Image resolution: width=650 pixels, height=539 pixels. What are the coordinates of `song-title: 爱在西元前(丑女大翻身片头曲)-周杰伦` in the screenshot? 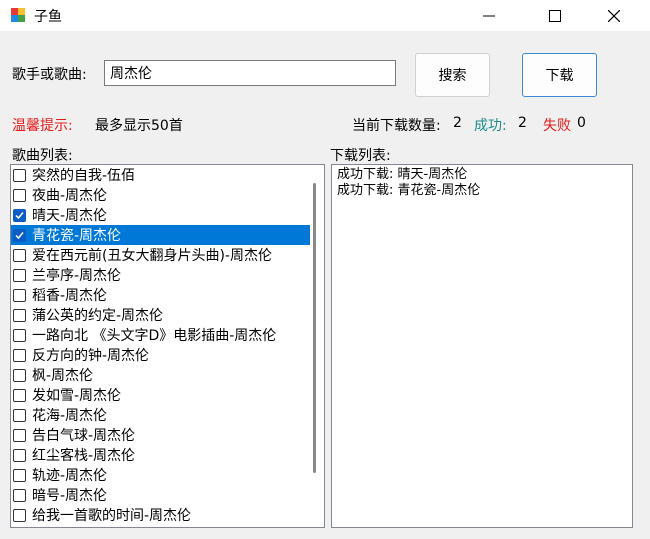 It's located at (152, 256).